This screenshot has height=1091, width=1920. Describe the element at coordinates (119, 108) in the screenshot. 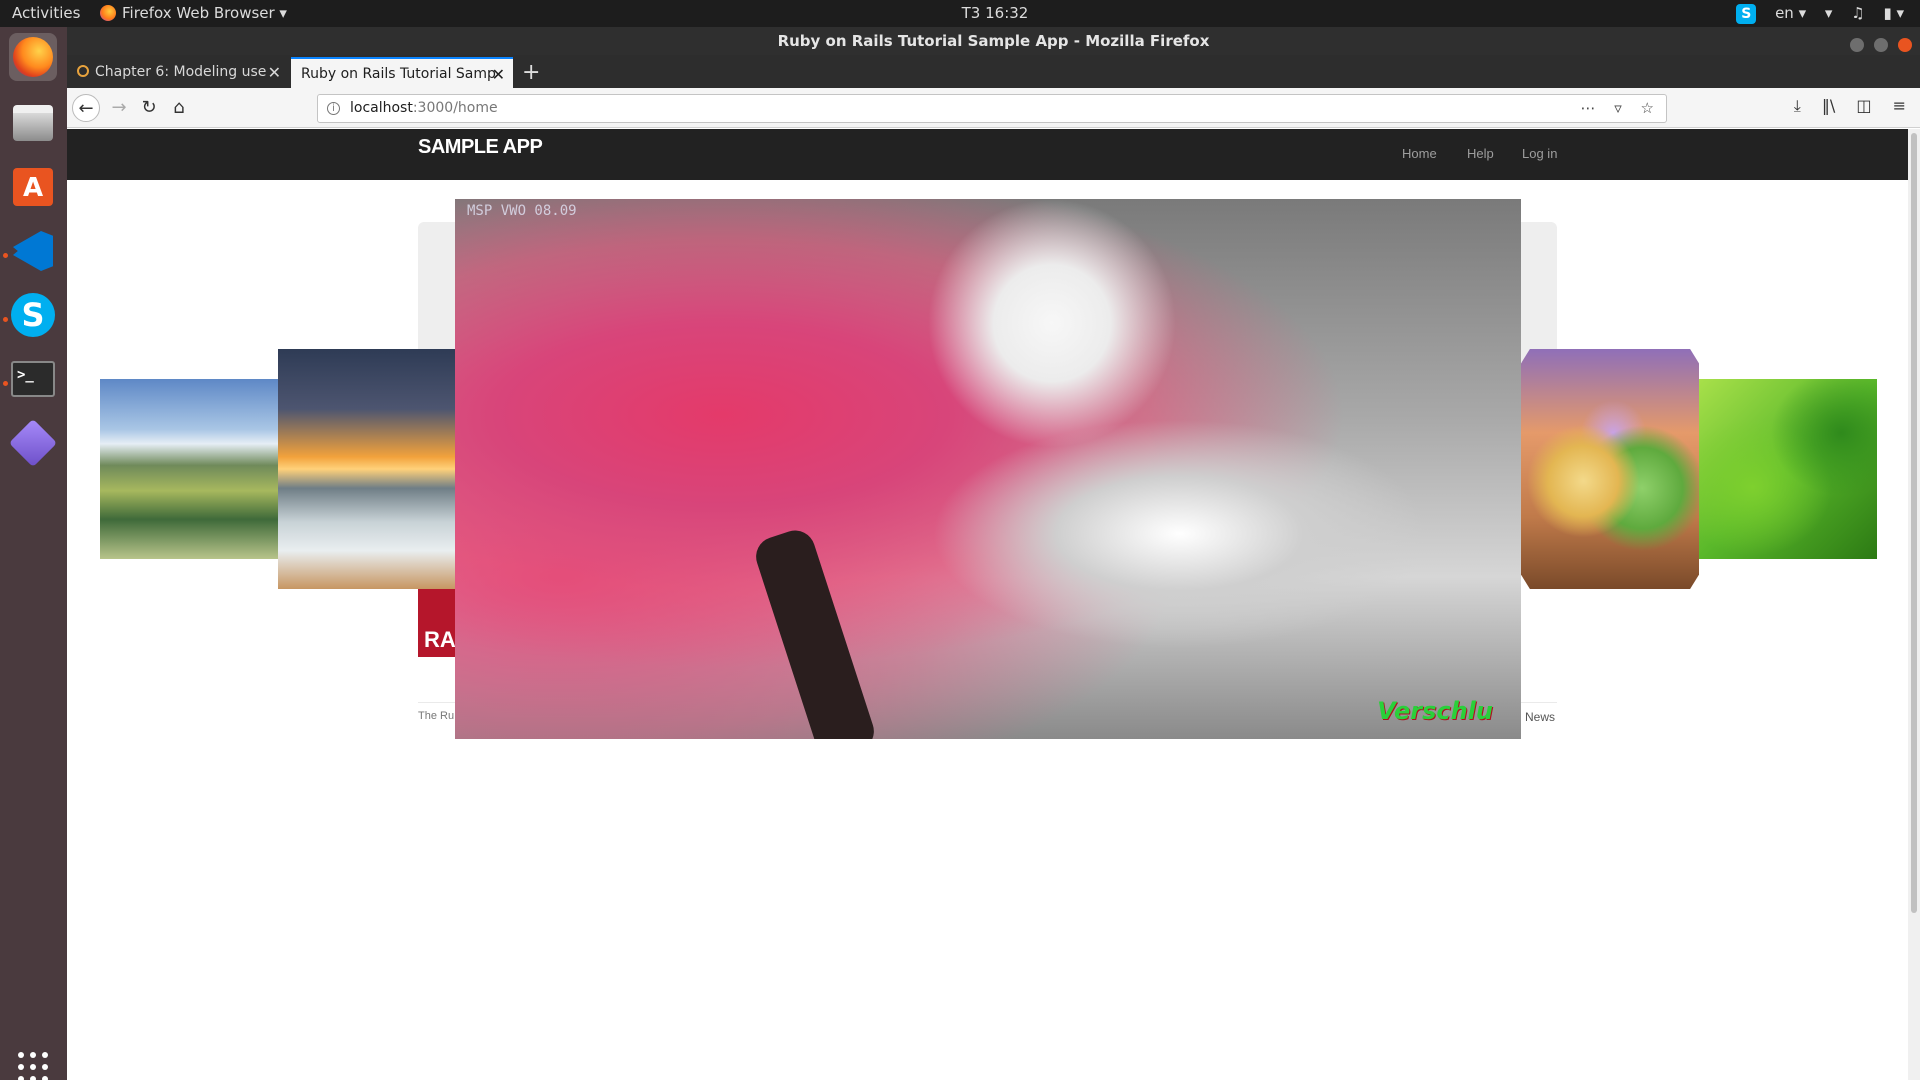

I see `forward-button: →` at that location.